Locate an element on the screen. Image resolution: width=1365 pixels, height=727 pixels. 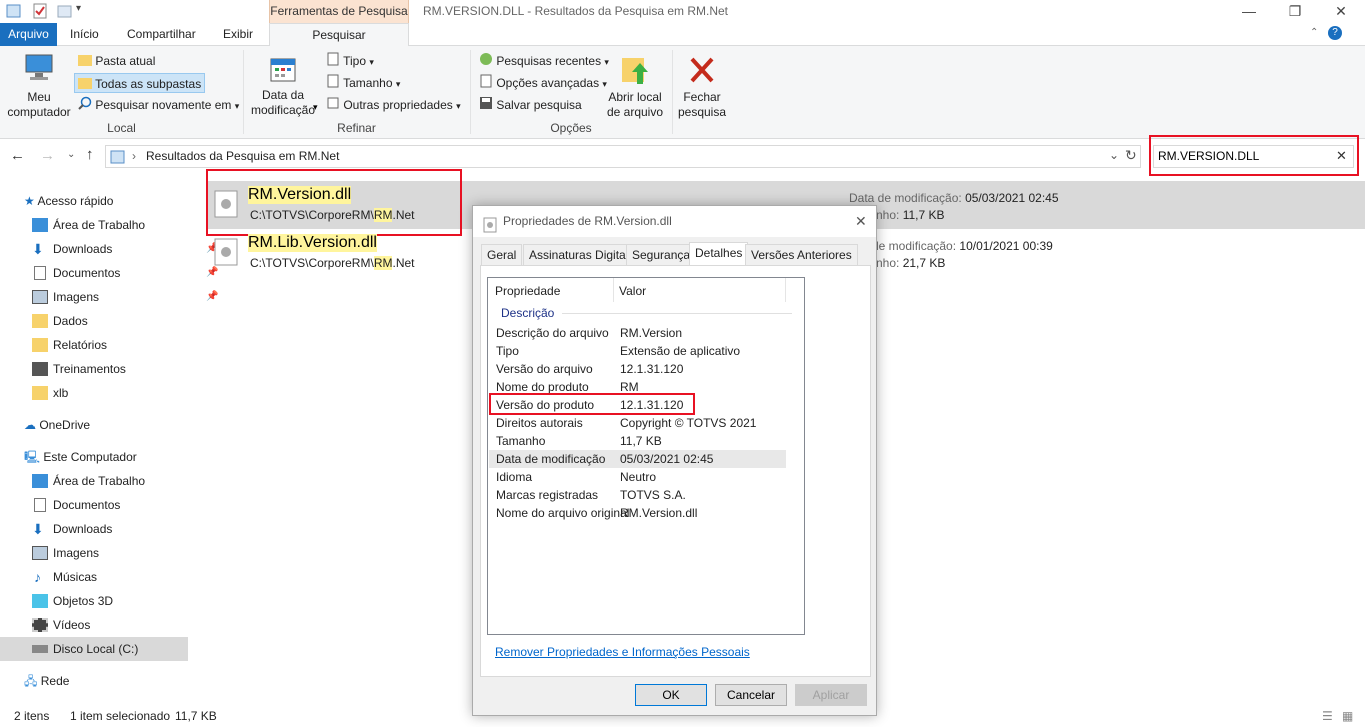
column-divider is located at coordinates (785, 290).